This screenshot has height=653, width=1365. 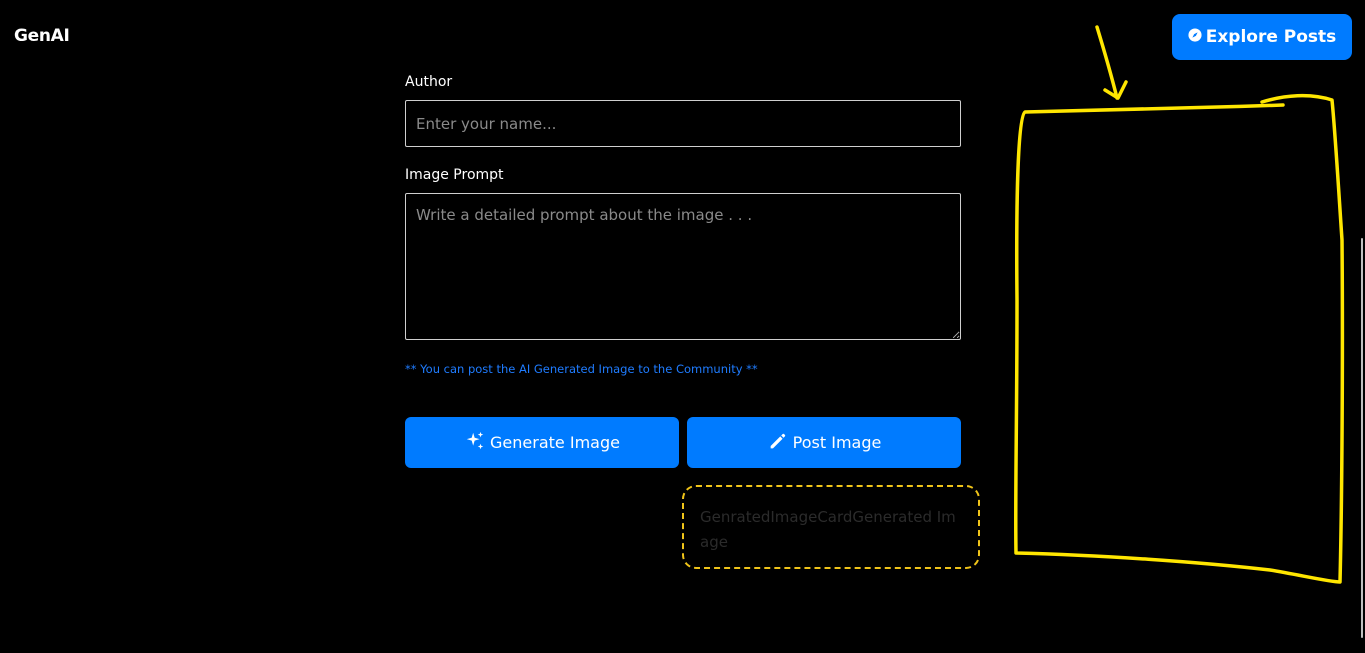 I want to click on sparkles-icon, so click(x=475, y=443).